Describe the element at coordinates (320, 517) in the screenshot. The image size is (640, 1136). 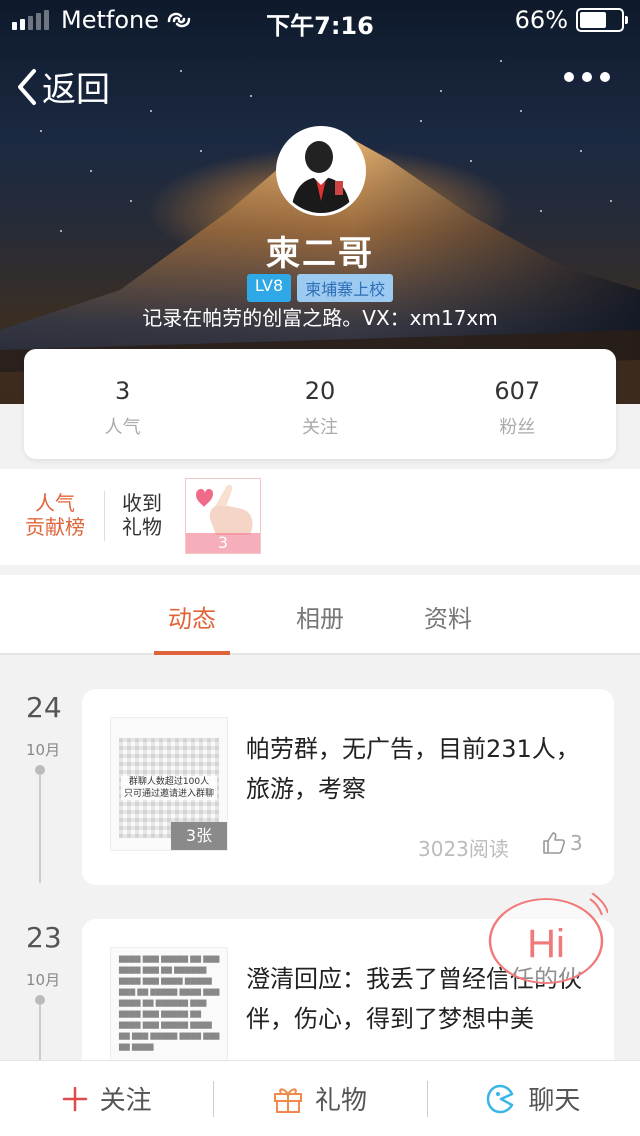
I see `gift-row: 人气 贡献榜 收到 礼物 3` at that location.